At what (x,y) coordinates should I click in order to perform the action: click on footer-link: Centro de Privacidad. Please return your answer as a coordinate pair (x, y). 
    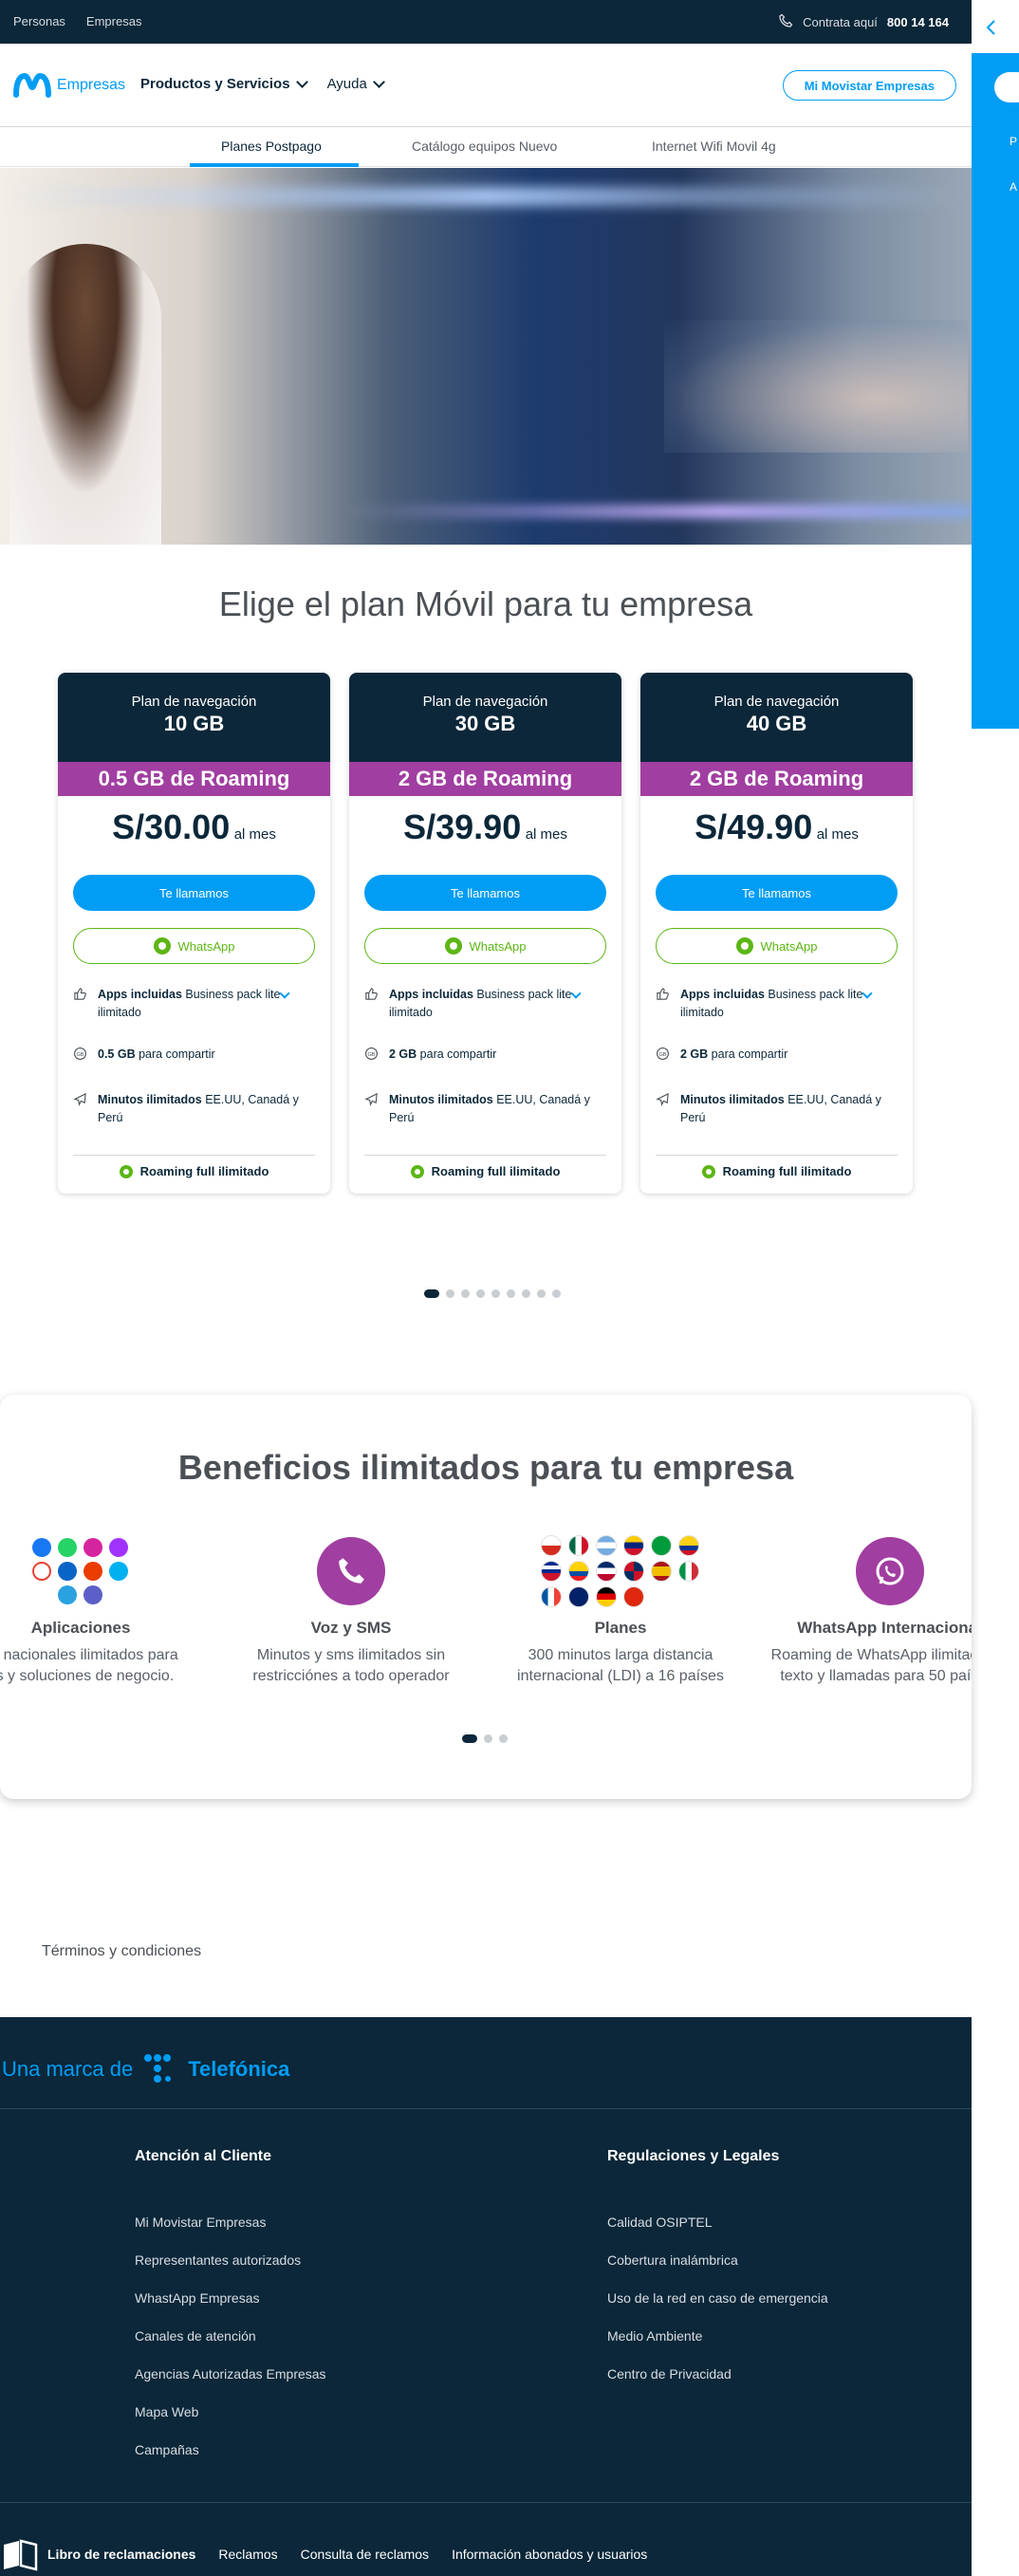
    Looking at the image, I should click on (718, 2375).